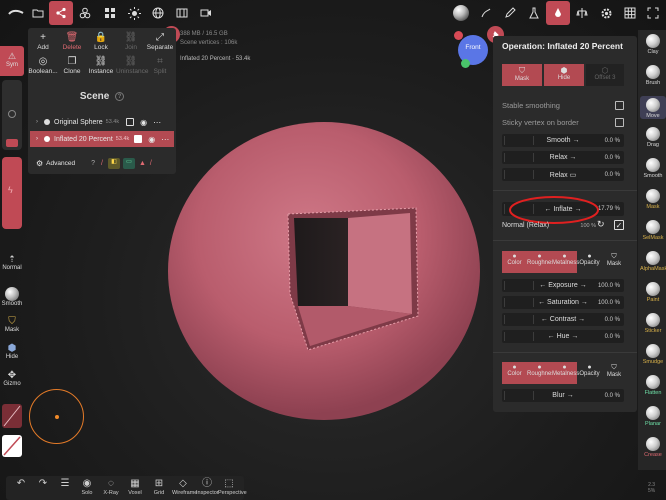  What do you see at coordinates (653, 107) in the screenshot?
I see `tool-move: Move` at bounding box center [653, 107].